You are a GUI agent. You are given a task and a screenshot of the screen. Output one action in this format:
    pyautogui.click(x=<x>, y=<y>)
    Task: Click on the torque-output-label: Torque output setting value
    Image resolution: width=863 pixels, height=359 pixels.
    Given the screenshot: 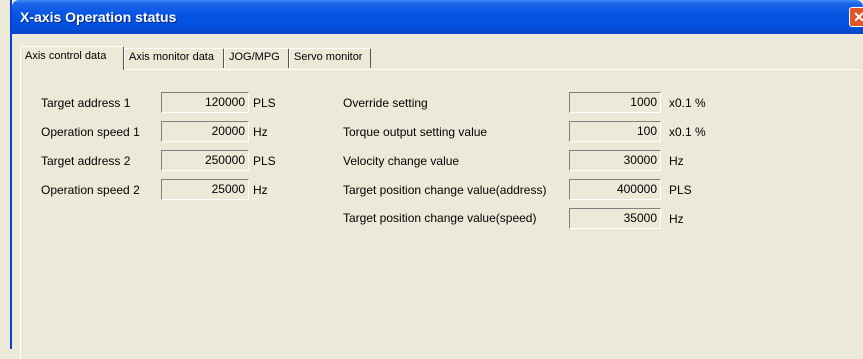 What is the action you would take?
    pyautogui.click(x=415, y=132)
    